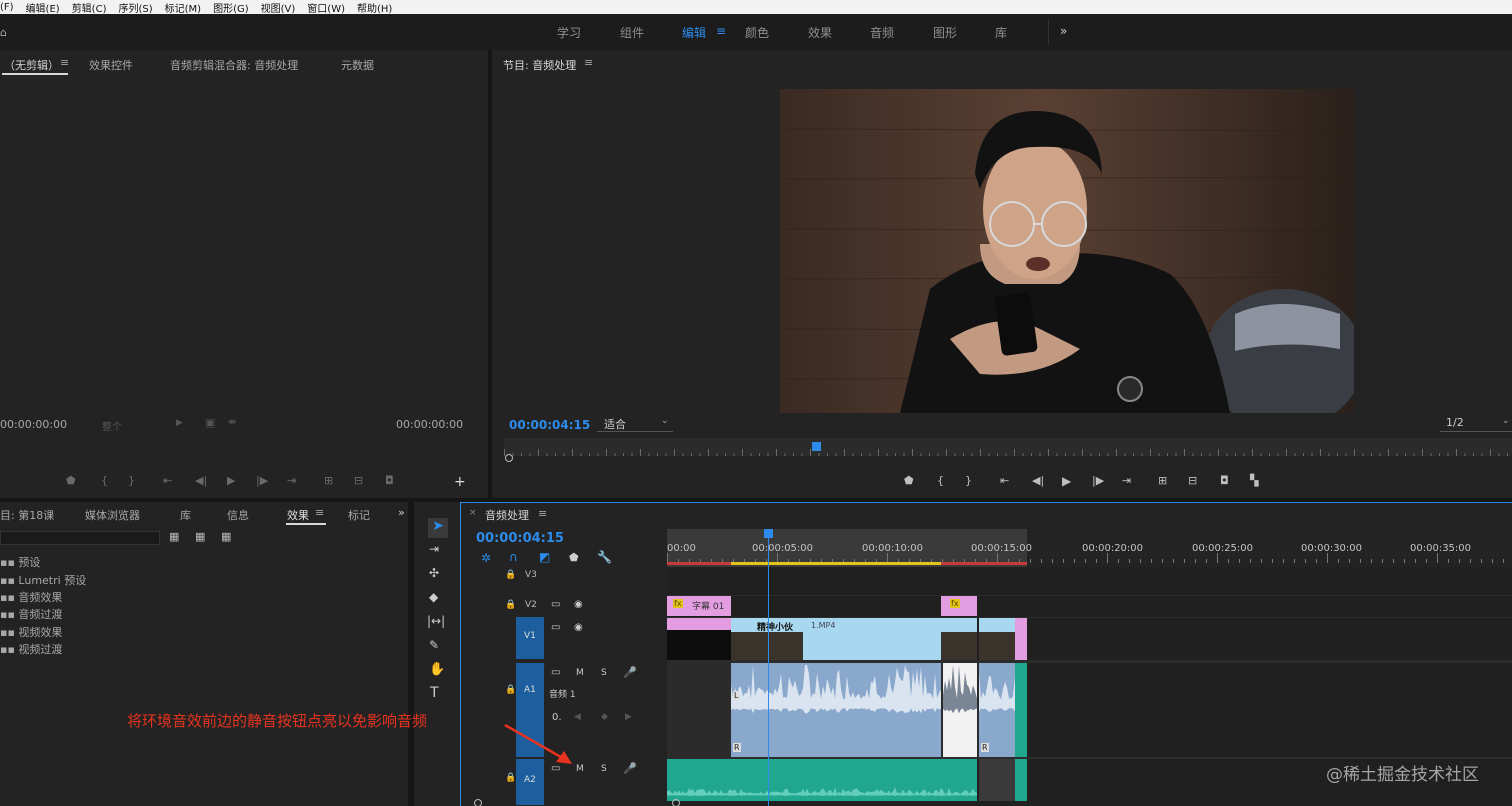  Describe the element at coordinates (433, 597) in the screenshot. I see `razor-tool-icon: ◆` at that location.